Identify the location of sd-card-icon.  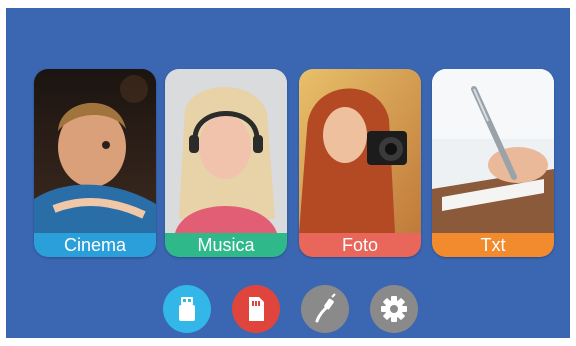
(256, 309).